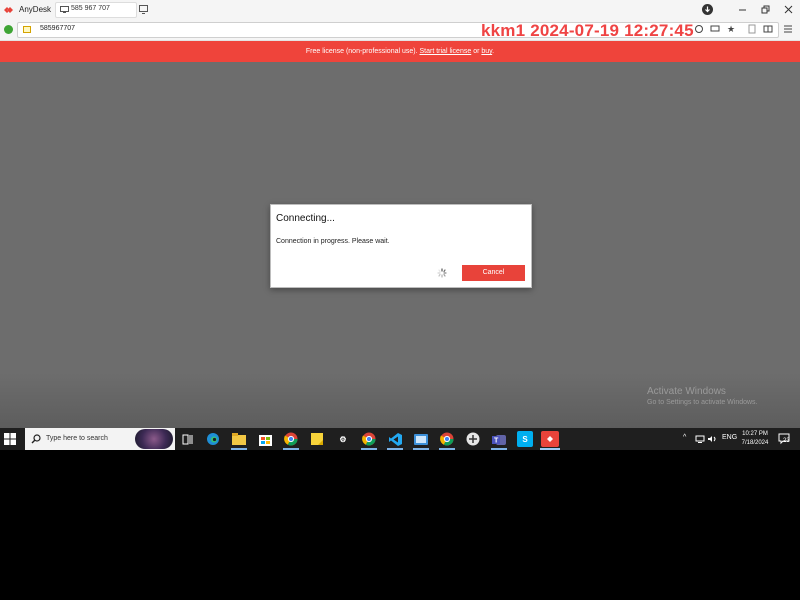 Image resolution: width=800 pixels, height=600 pixels. Describe the element at coordinates (742, 9) in the screenshot. I see `minimize-icon` at that location.